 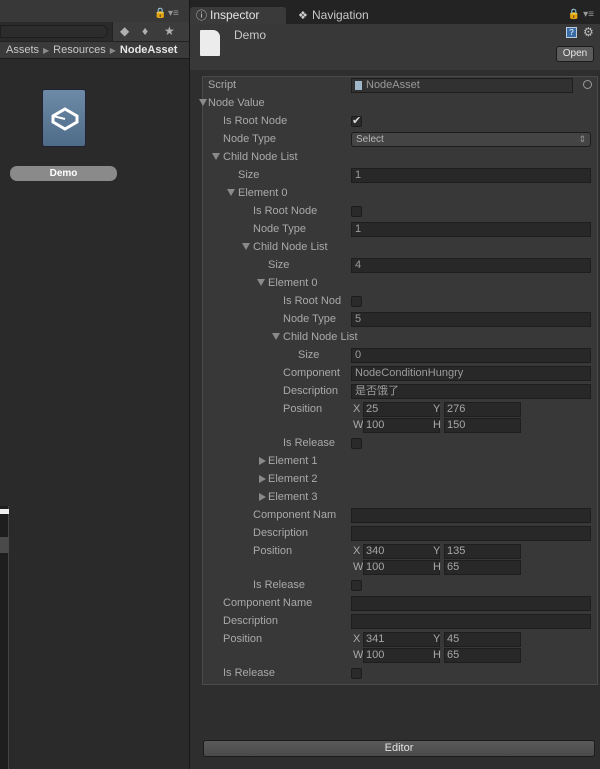 I want to click on x-field: 340, so click(x=401, y=551).